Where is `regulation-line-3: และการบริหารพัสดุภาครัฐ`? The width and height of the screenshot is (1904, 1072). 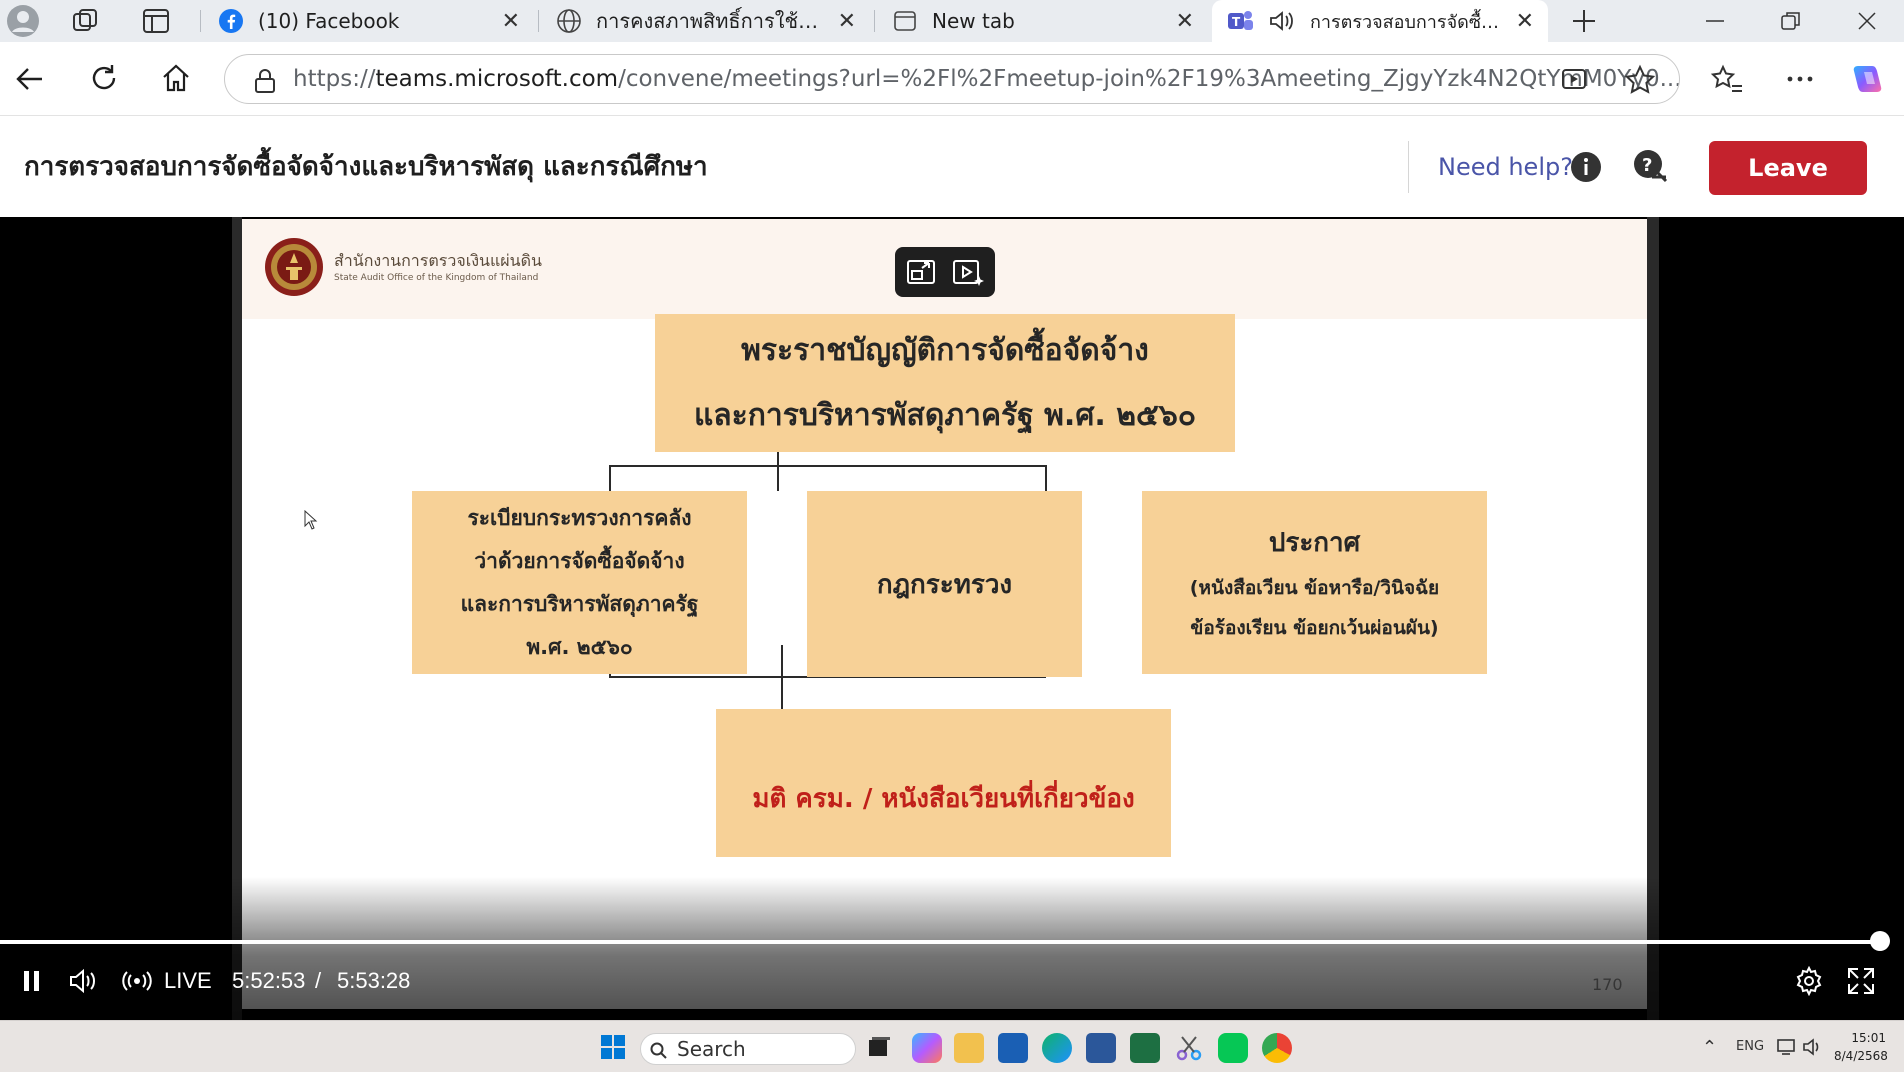
regulation-line-3: และการบริหารพัสดุภาครัฐ is located at coordinates (579, 603).